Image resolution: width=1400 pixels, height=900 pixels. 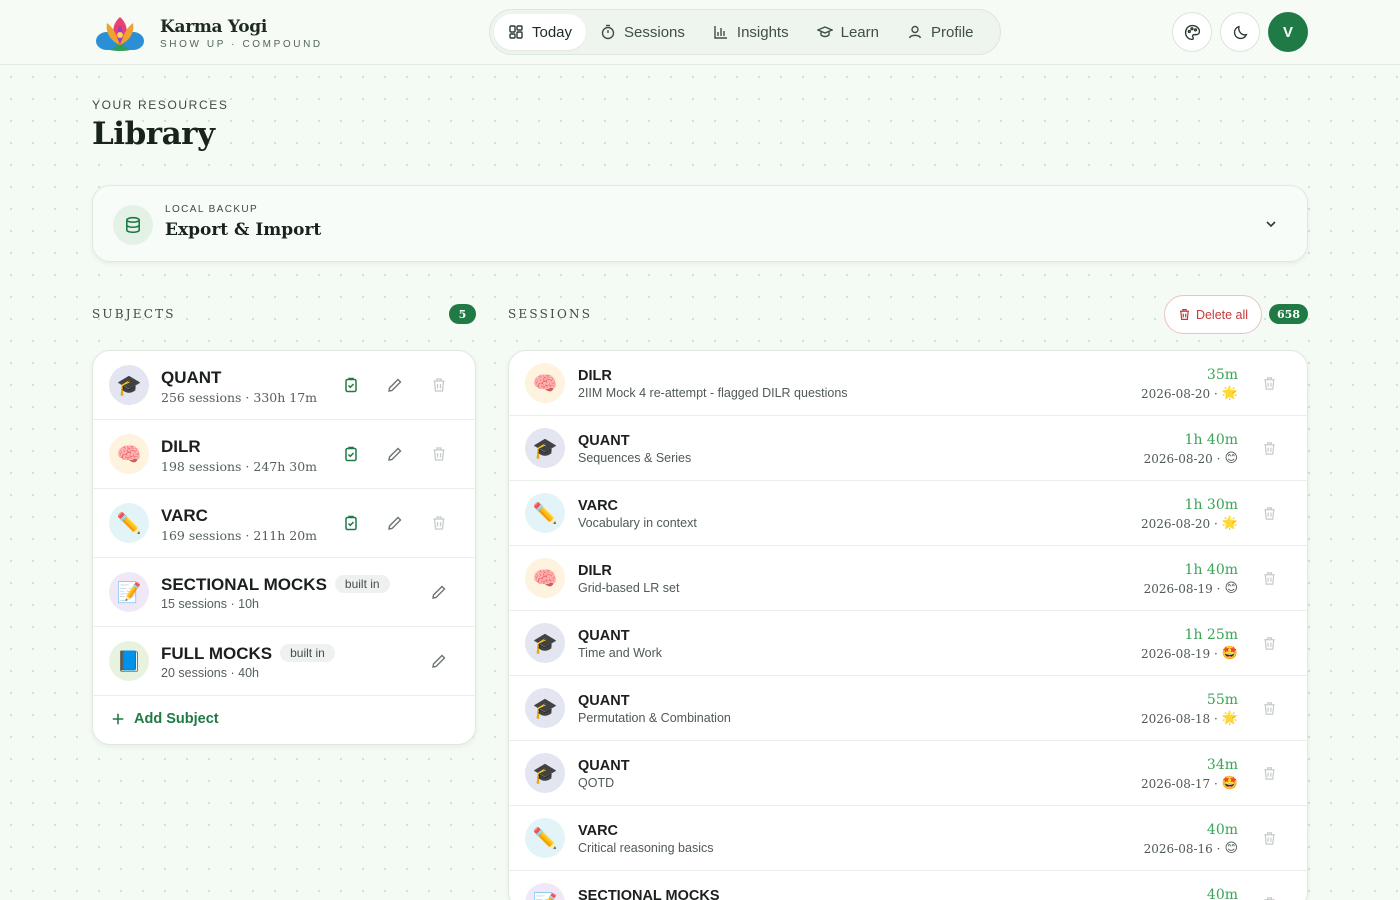 I want to click on nav-sessions-label: Sessions, so click(x=654, y=32).